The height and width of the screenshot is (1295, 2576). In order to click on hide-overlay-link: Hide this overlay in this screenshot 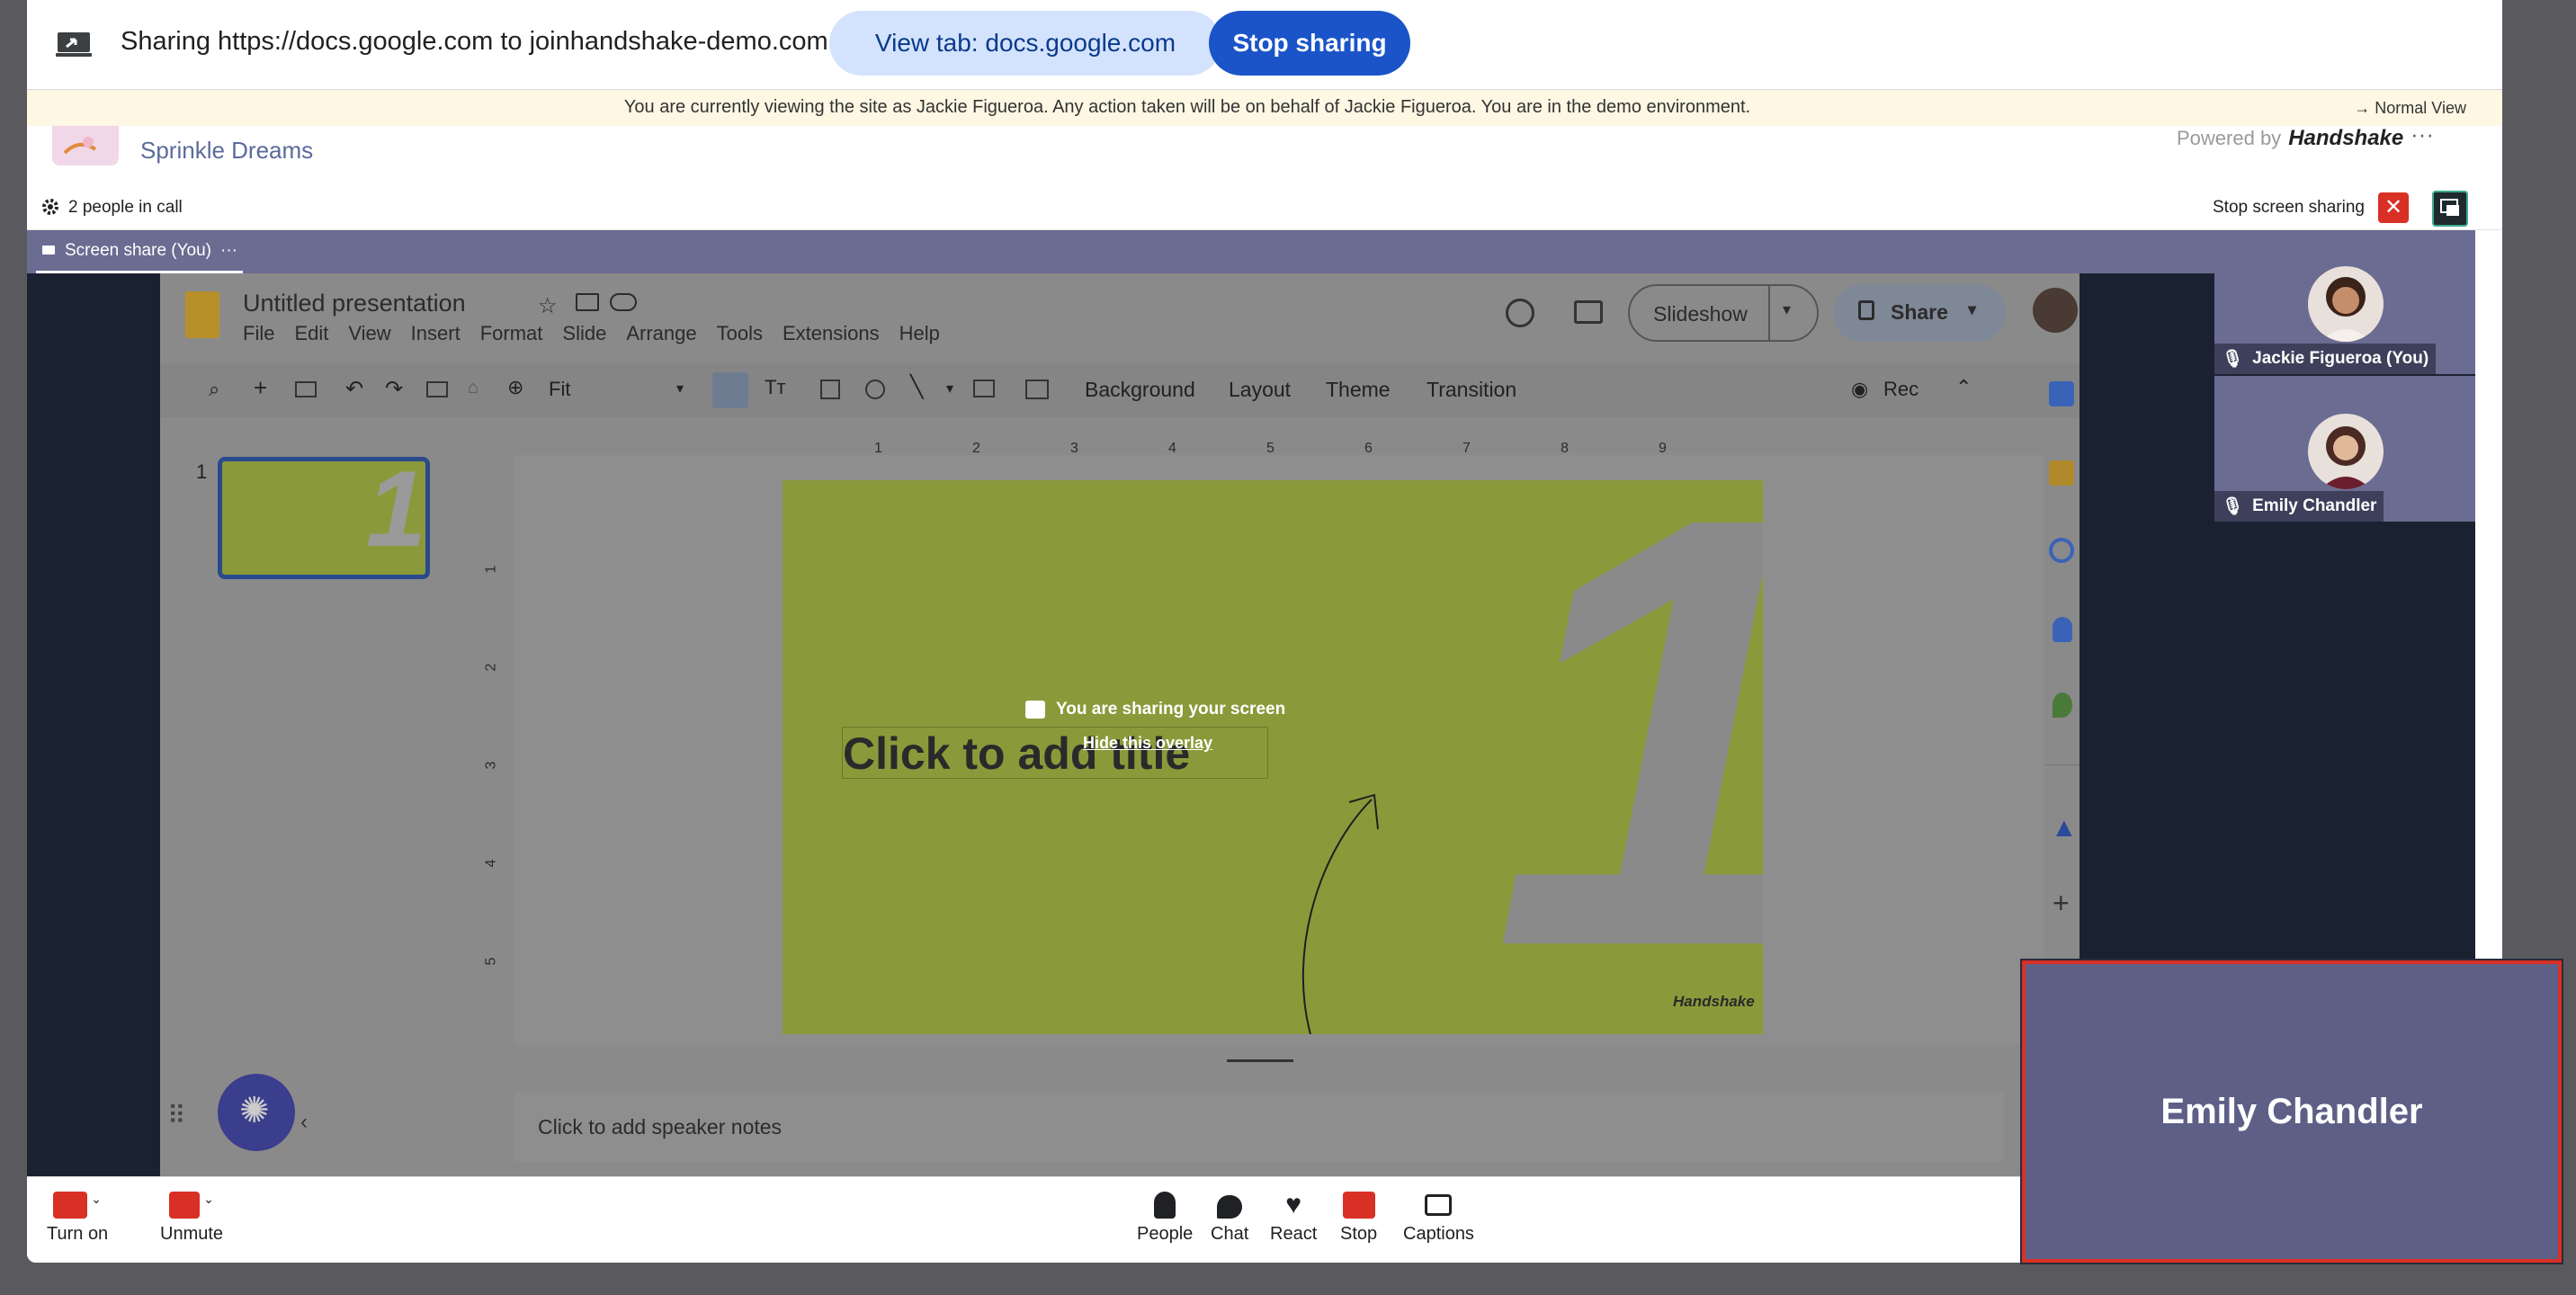, I will do `click(1147, 743)`.